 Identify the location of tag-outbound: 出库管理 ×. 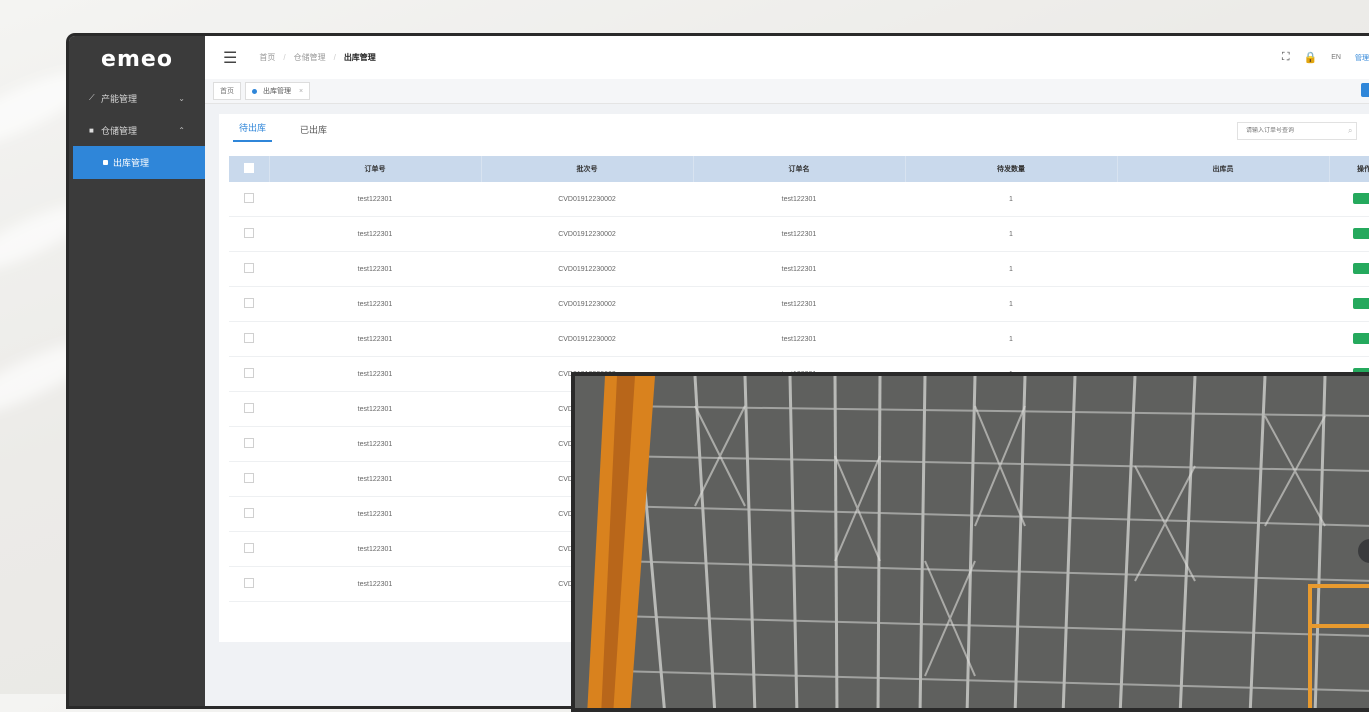
(278, 91).